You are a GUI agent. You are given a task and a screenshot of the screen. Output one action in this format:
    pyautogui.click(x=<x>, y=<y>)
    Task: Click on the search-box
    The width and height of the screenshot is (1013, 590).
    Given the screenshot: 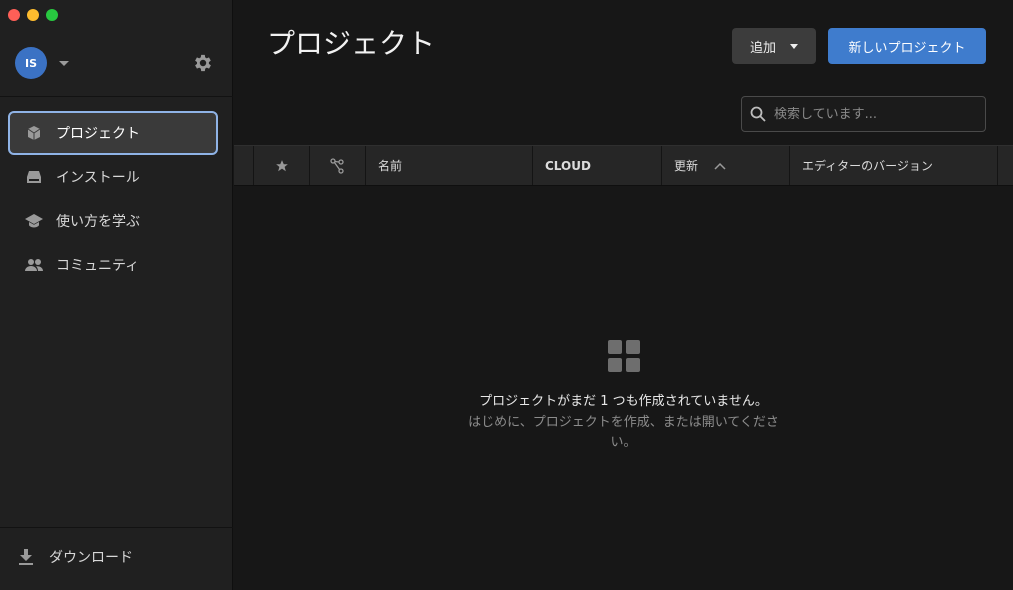 What is the action you would take?
    pyautogui.click(x=863, y=114)
    